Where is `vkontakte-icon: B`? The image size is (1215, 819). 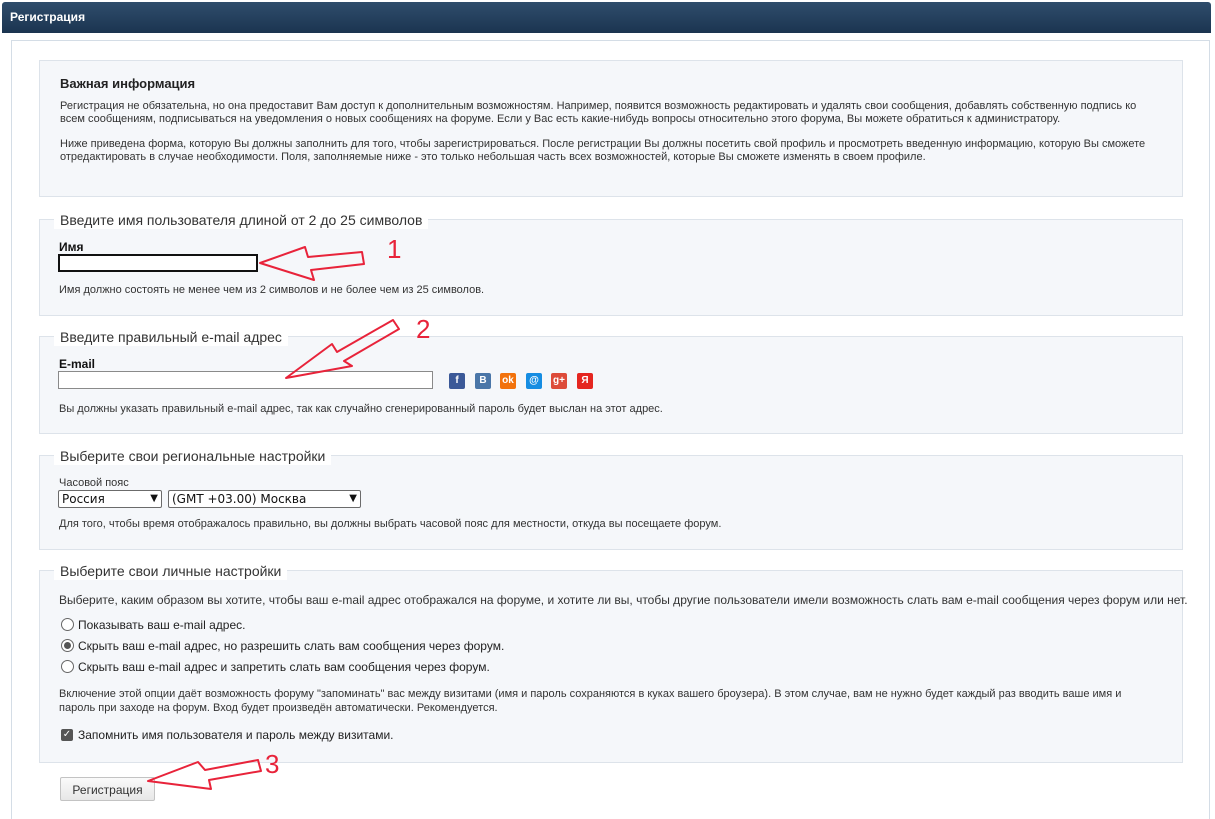 vkontakte-icon: B is located at coordinates (483, 381).